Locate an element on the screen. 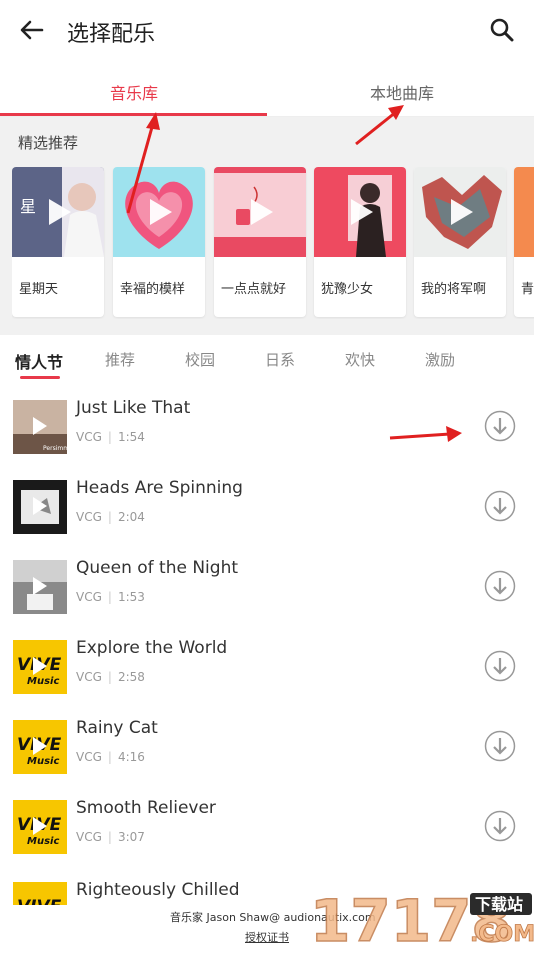  featured-card: 犹豫少女 is located at coordinates (360, 242).